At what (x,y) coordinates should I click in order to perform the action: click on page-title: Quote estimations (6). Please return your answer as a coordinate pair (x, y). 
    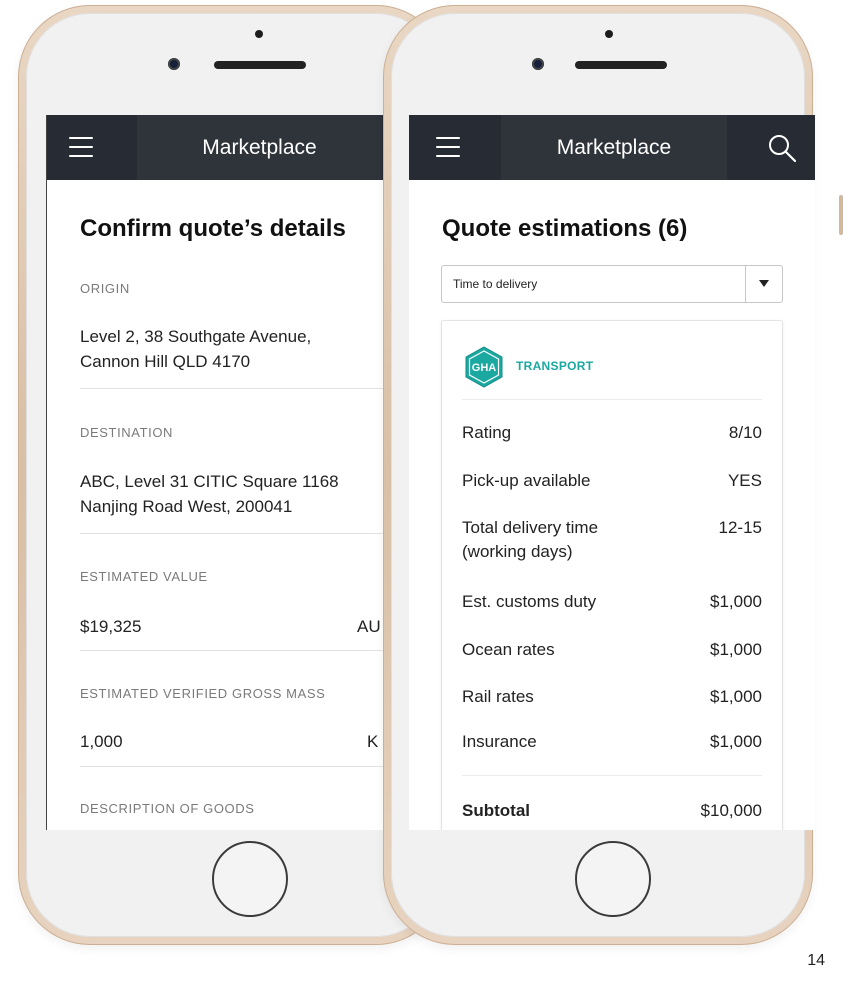
    Looking at the image, I should click on (565, 228).